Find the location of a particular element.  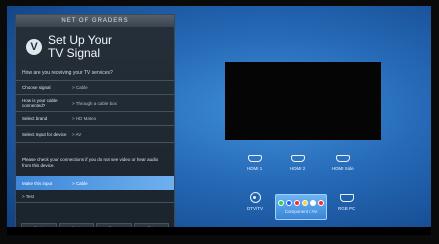

component-icon is located at coordinates (301, 203).